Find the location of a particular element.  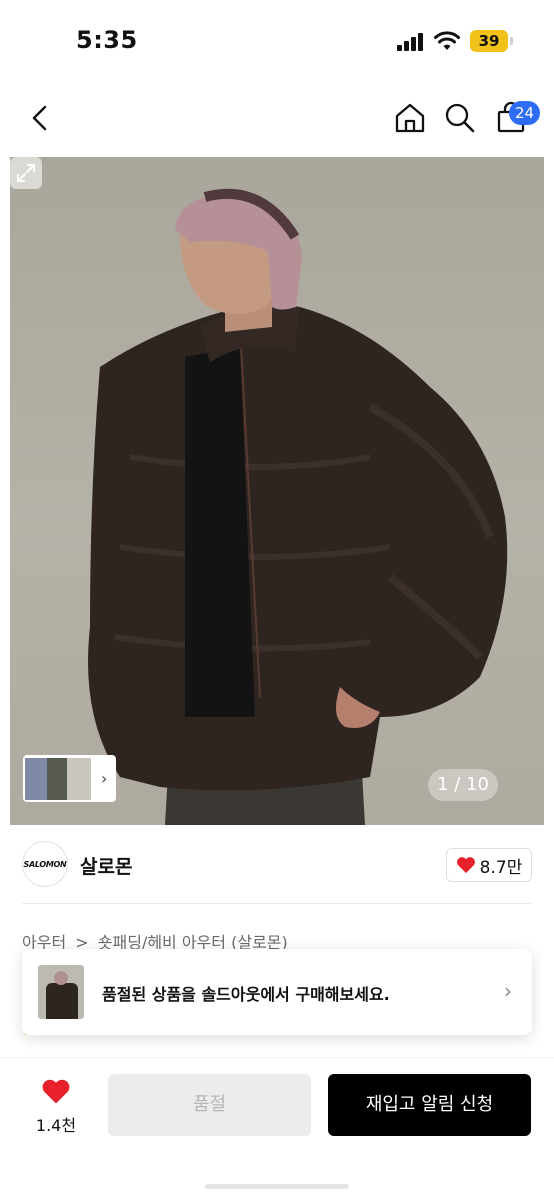

home-indicator is located at coordinates (277, 1186).